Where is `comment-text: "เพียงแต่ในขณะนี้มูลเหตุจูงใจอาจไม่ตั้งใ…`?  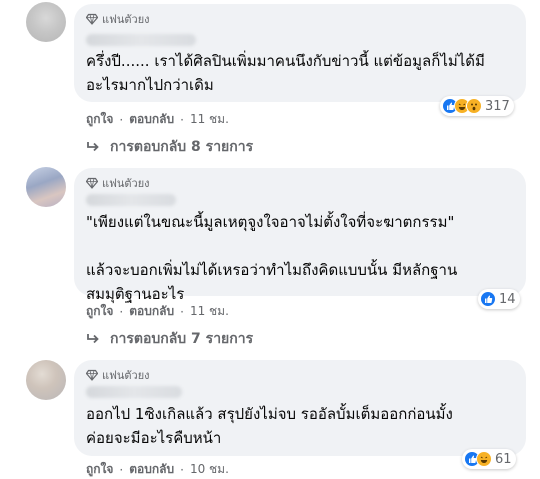 comment-text: "เพียงแต่ในขณะนี้มูลเหตุจูงใจอาจไม่ตั้งใ… is located at coordinates (272, 258).